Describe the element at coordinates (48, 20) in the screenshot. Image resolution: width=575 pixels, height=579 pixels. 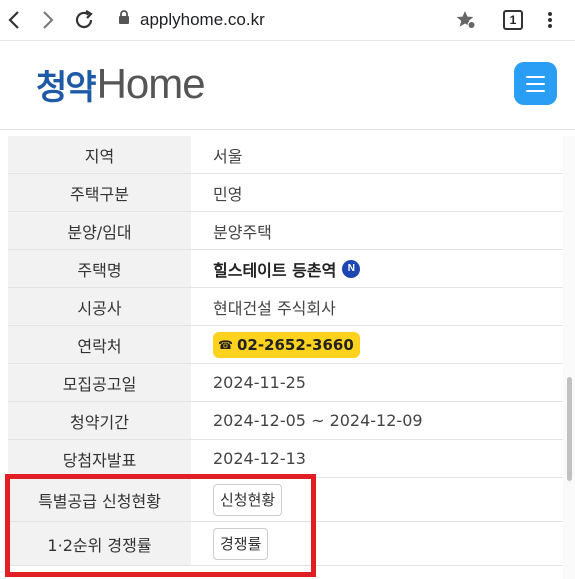
I see `forward-icon` at that location.